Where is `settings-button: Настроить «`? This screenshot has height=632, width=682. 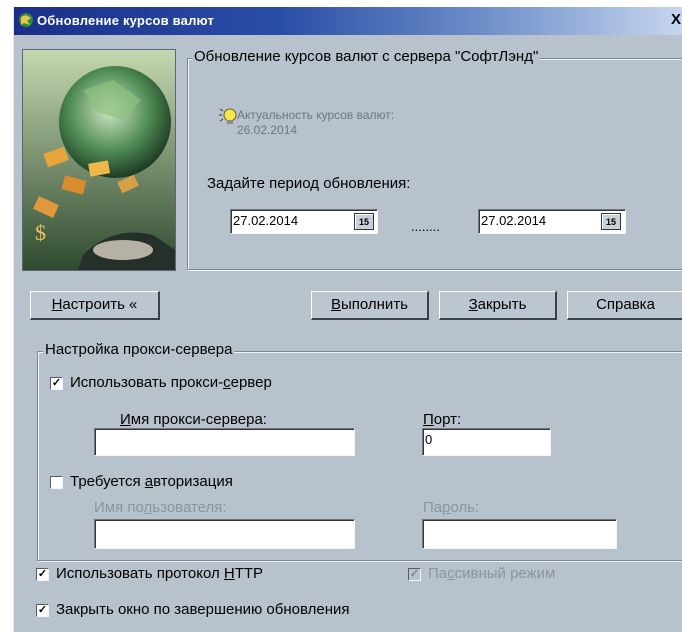 settings-button: Настроить « is located at coordinates (95, 305).